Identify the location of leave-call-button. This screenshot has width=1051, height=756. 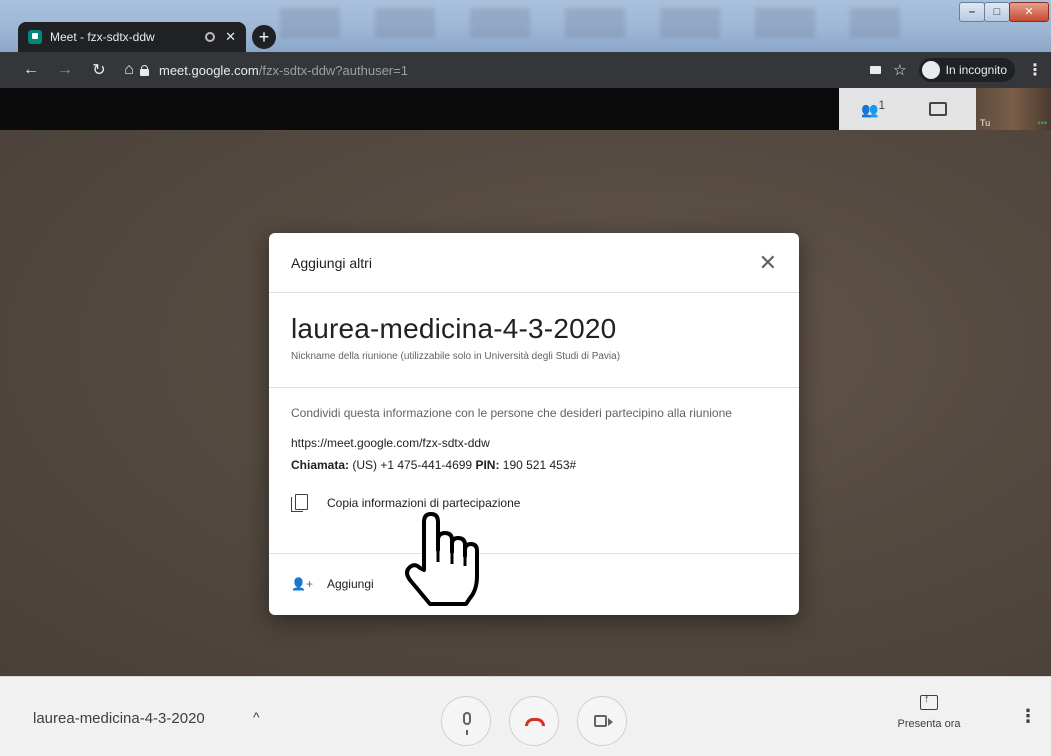
(534, 721).